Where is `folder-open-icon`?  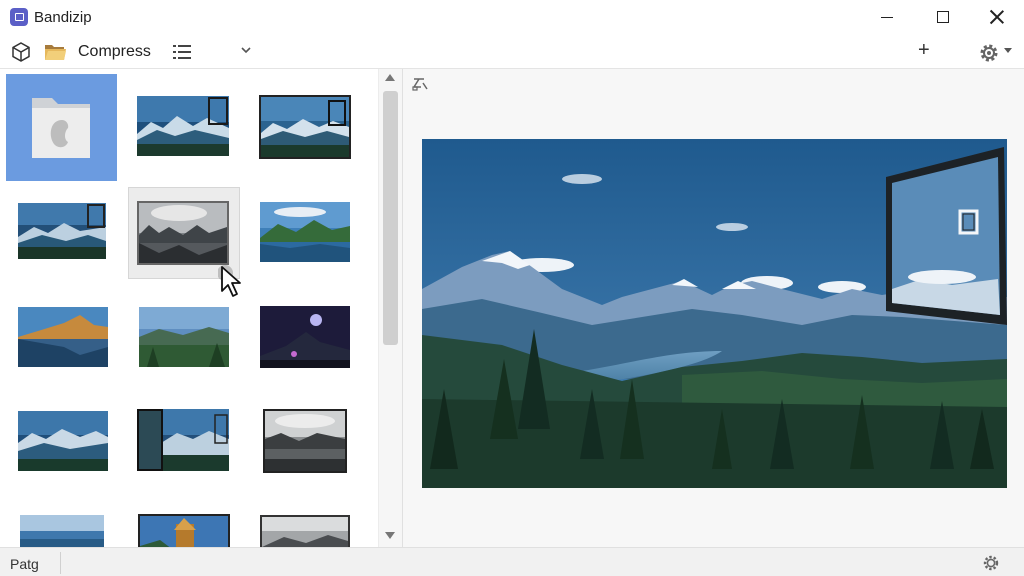 folder-open-icon is located at coordinates (56, 52).